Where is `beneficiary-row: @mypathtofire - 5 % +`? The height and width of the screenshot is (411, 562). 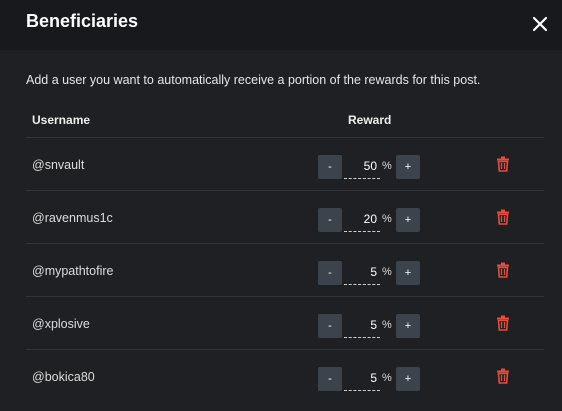 beneficiary-row: @mypathtofire - 5 % + is located at coordinates (285, 269).